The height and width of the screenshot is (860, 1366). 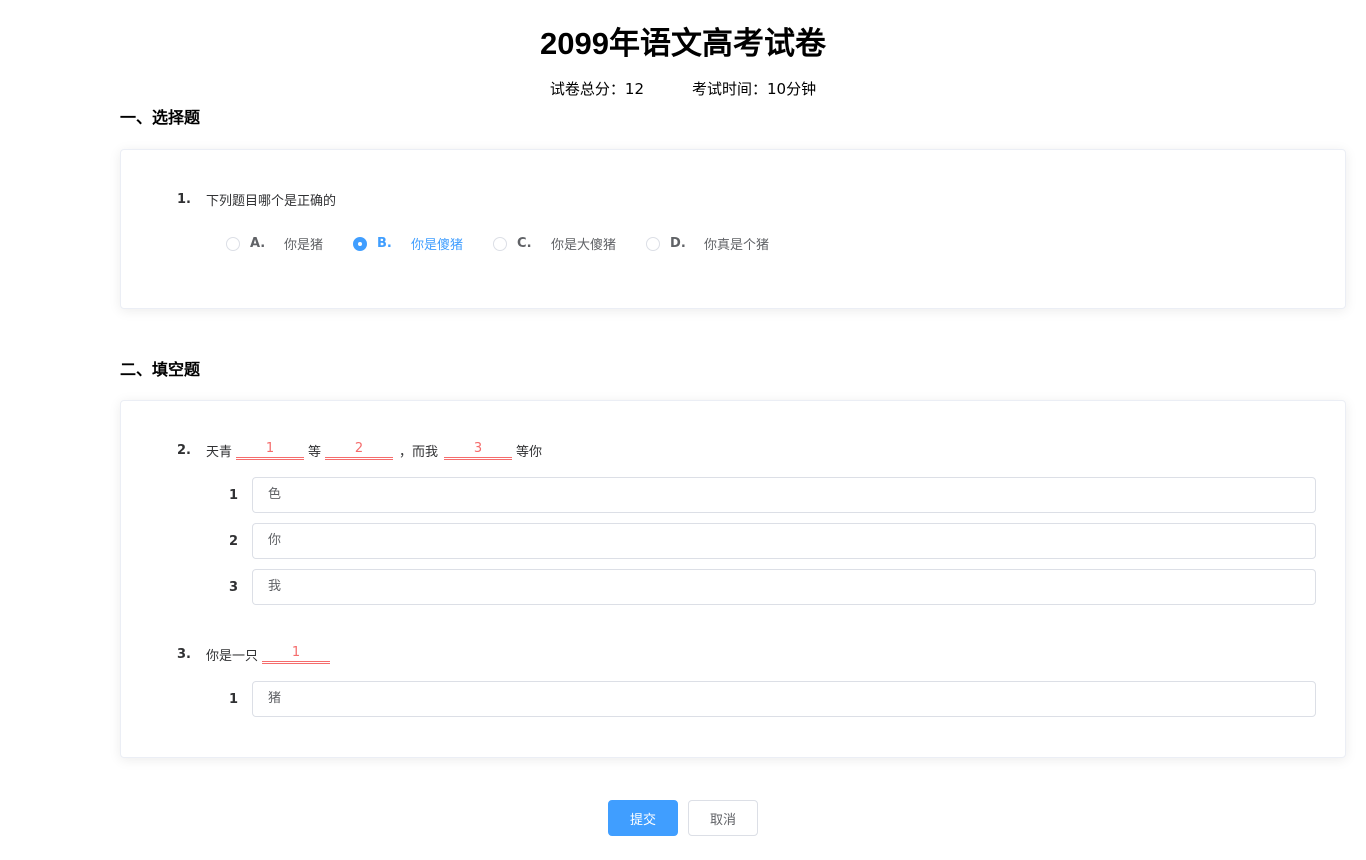 What do you see at coordinates (184, 199) in the screenshot?
I see `question-number: 1.` at bounding box center [184, 199].